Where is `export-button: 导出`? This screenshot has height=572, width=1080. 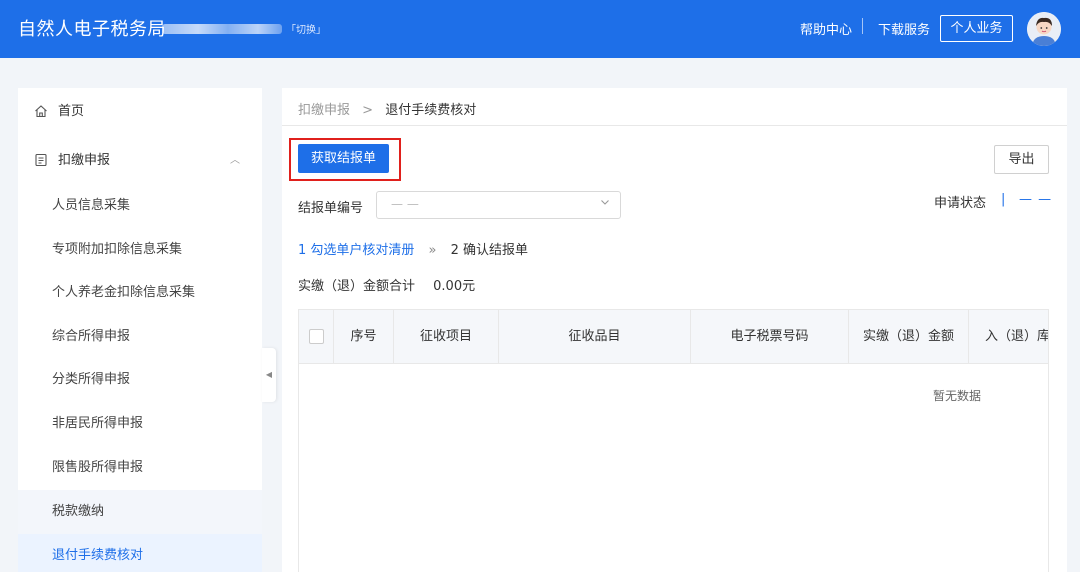 export-button: 导出 is located at coordinates (1021, 159).